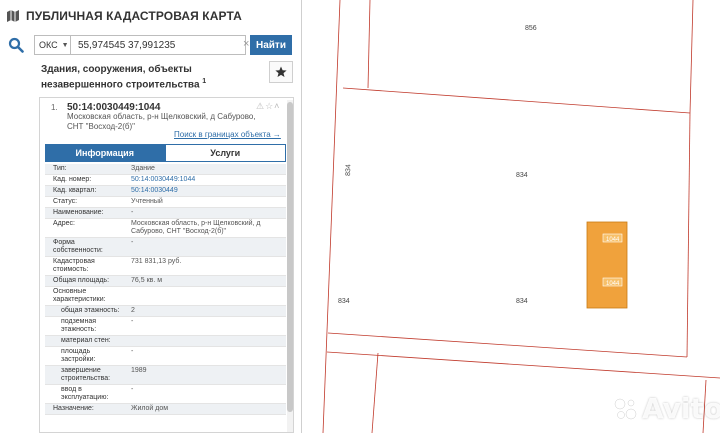 This screenshot has width=720, height=433. What do you see at coordinates (143, 168) in the screenshot?
I see `info-row-value: Здание` at bounding box center [143, 168].